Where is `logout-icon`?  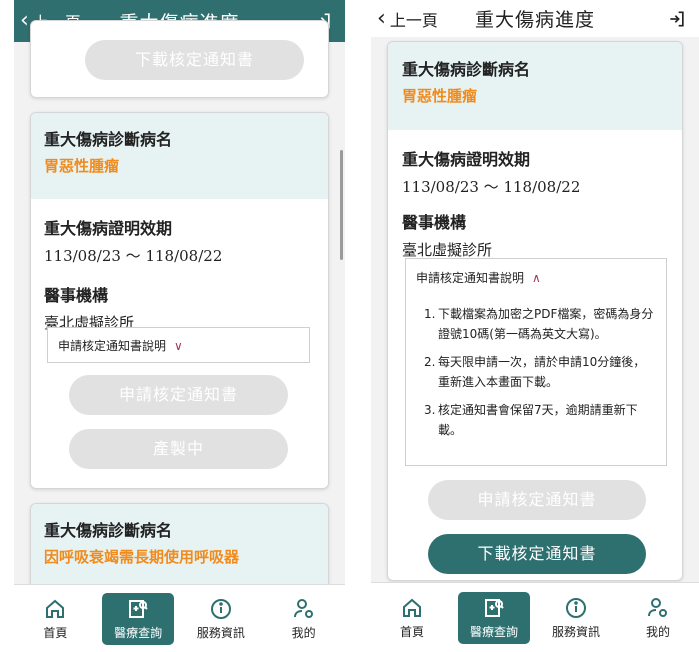
logout-icon is located at coordinates (677, 19).